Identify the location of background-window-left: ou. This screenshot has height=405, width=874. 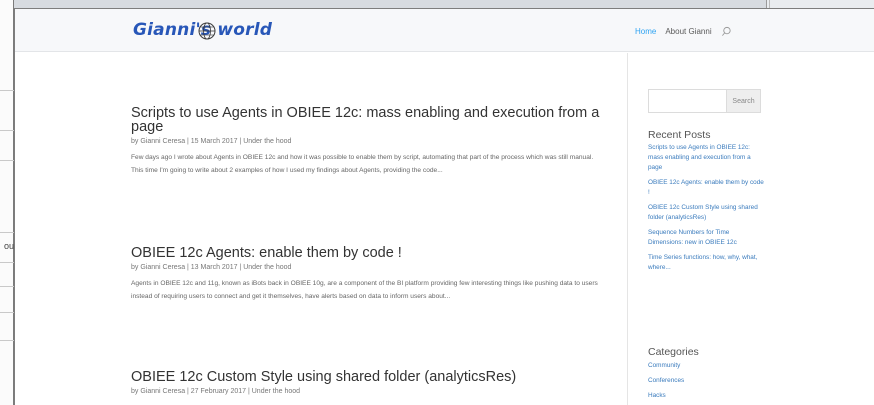
(7, 202).